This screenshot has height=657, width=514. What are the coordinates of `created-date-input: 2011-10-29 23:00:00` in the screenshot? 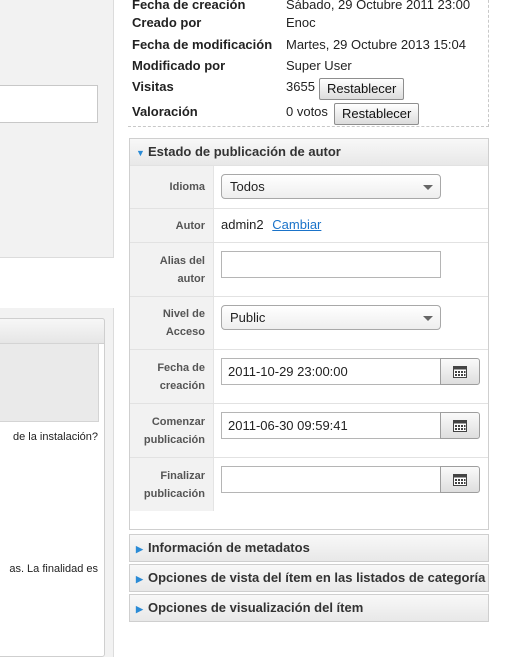 It's located at (331, 371).